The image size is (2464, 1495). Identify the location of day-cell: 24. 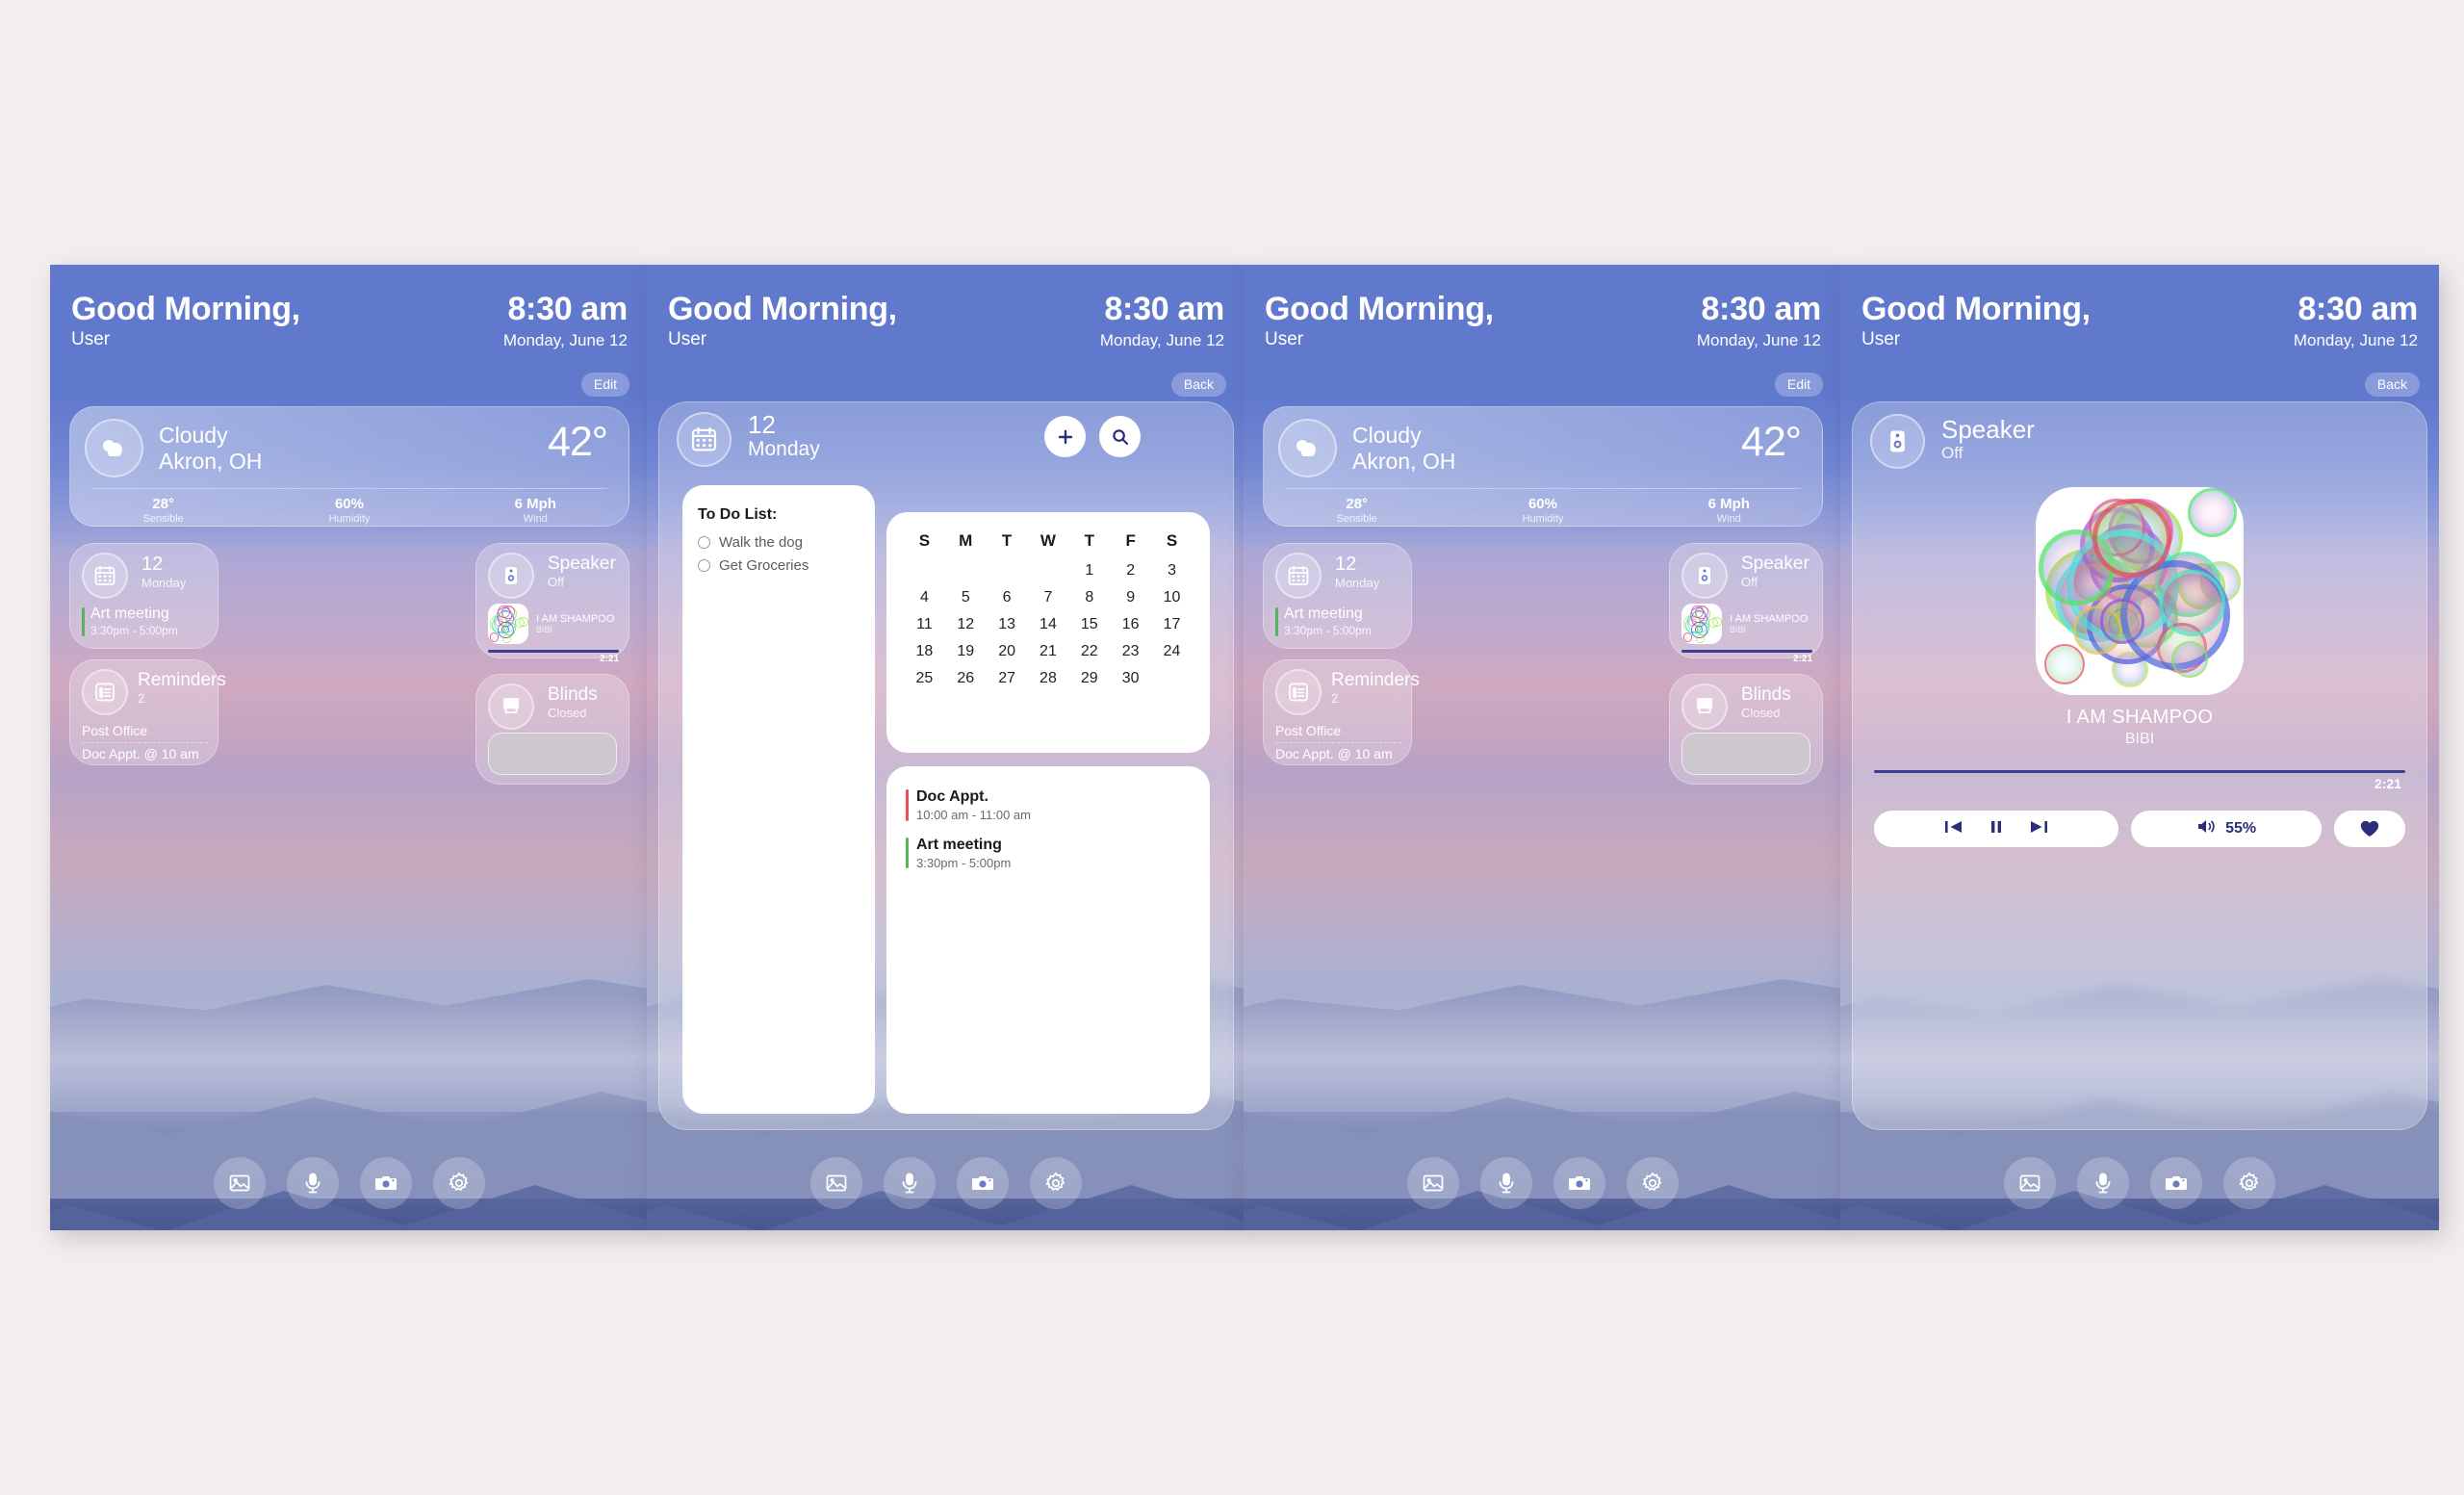
(1172, 651).